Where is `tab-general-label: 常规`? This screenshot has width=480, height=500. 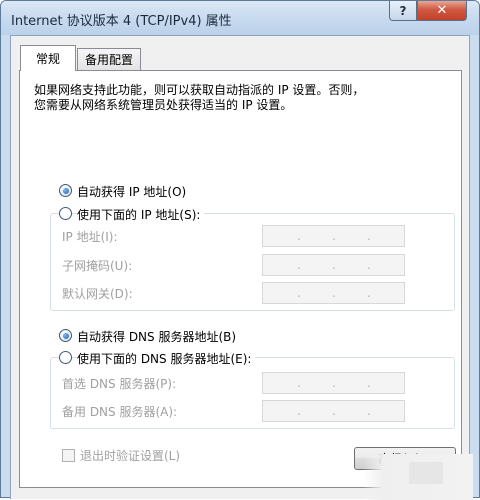
tab-general-label: 常规 is located at coordinates (47, 59).